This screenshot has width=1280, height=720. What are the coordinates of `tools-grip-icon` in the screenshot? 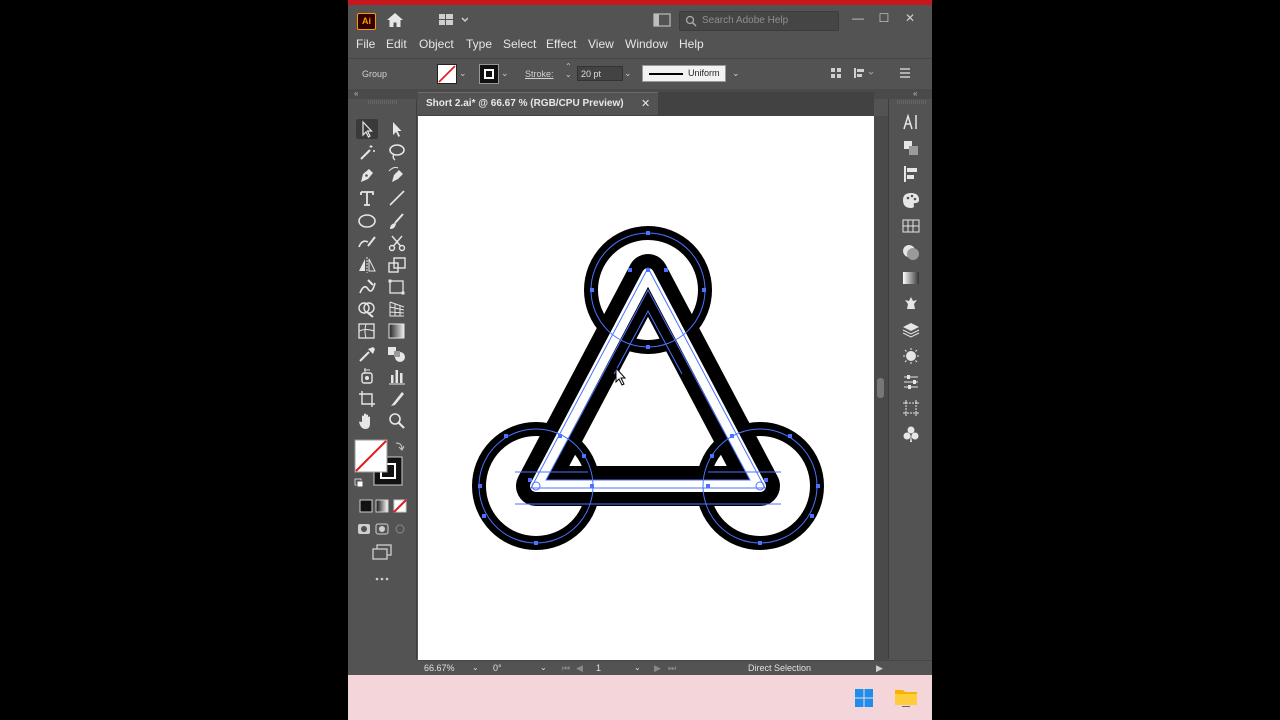 It's located at (383, 102).